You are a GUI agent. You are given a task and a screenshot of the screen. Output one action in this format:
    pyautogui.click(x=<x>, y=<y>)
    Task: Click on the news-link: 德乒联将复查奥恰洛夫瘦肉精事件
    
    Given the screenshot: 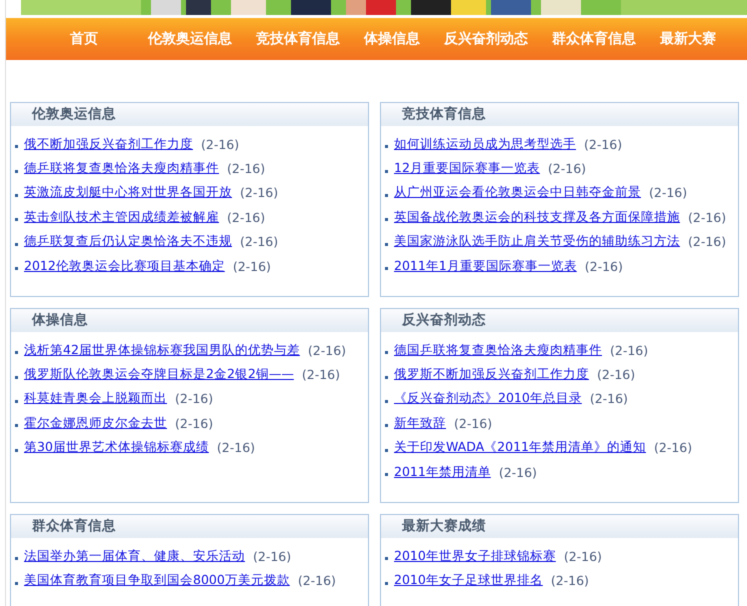 What is the action you would take?
    pyautogui.click(x=121, y=169)
    